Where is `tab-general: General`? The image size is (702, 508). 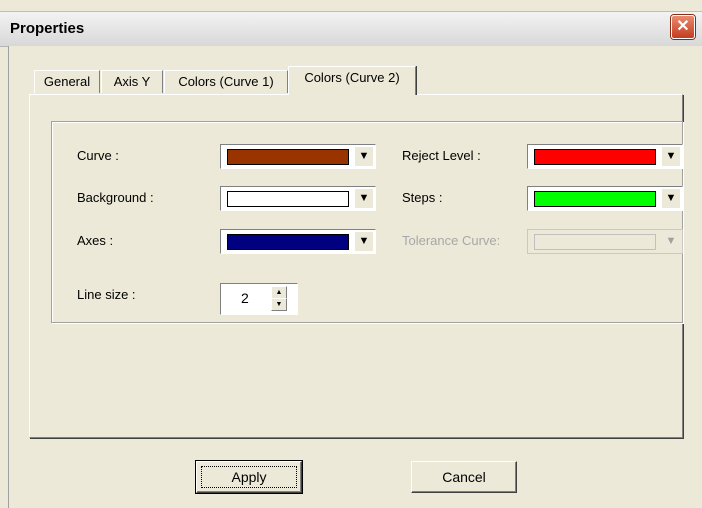
tab-general: General is located at coordinates (67, 81).